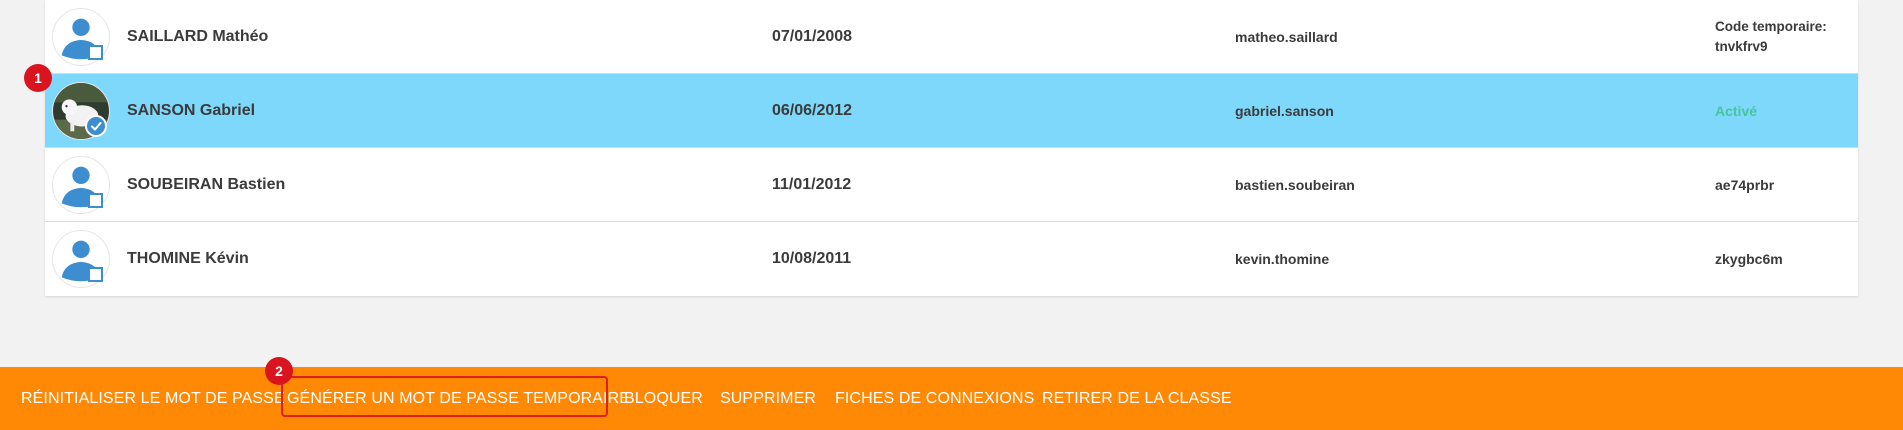 Image resolution: width=1903 pixels, height=430 pixels. What do you see at coordinates (1284, 111) in the screenshot?
I see `student-login: gabriel.sanson` at bounding box center [1284, 111].